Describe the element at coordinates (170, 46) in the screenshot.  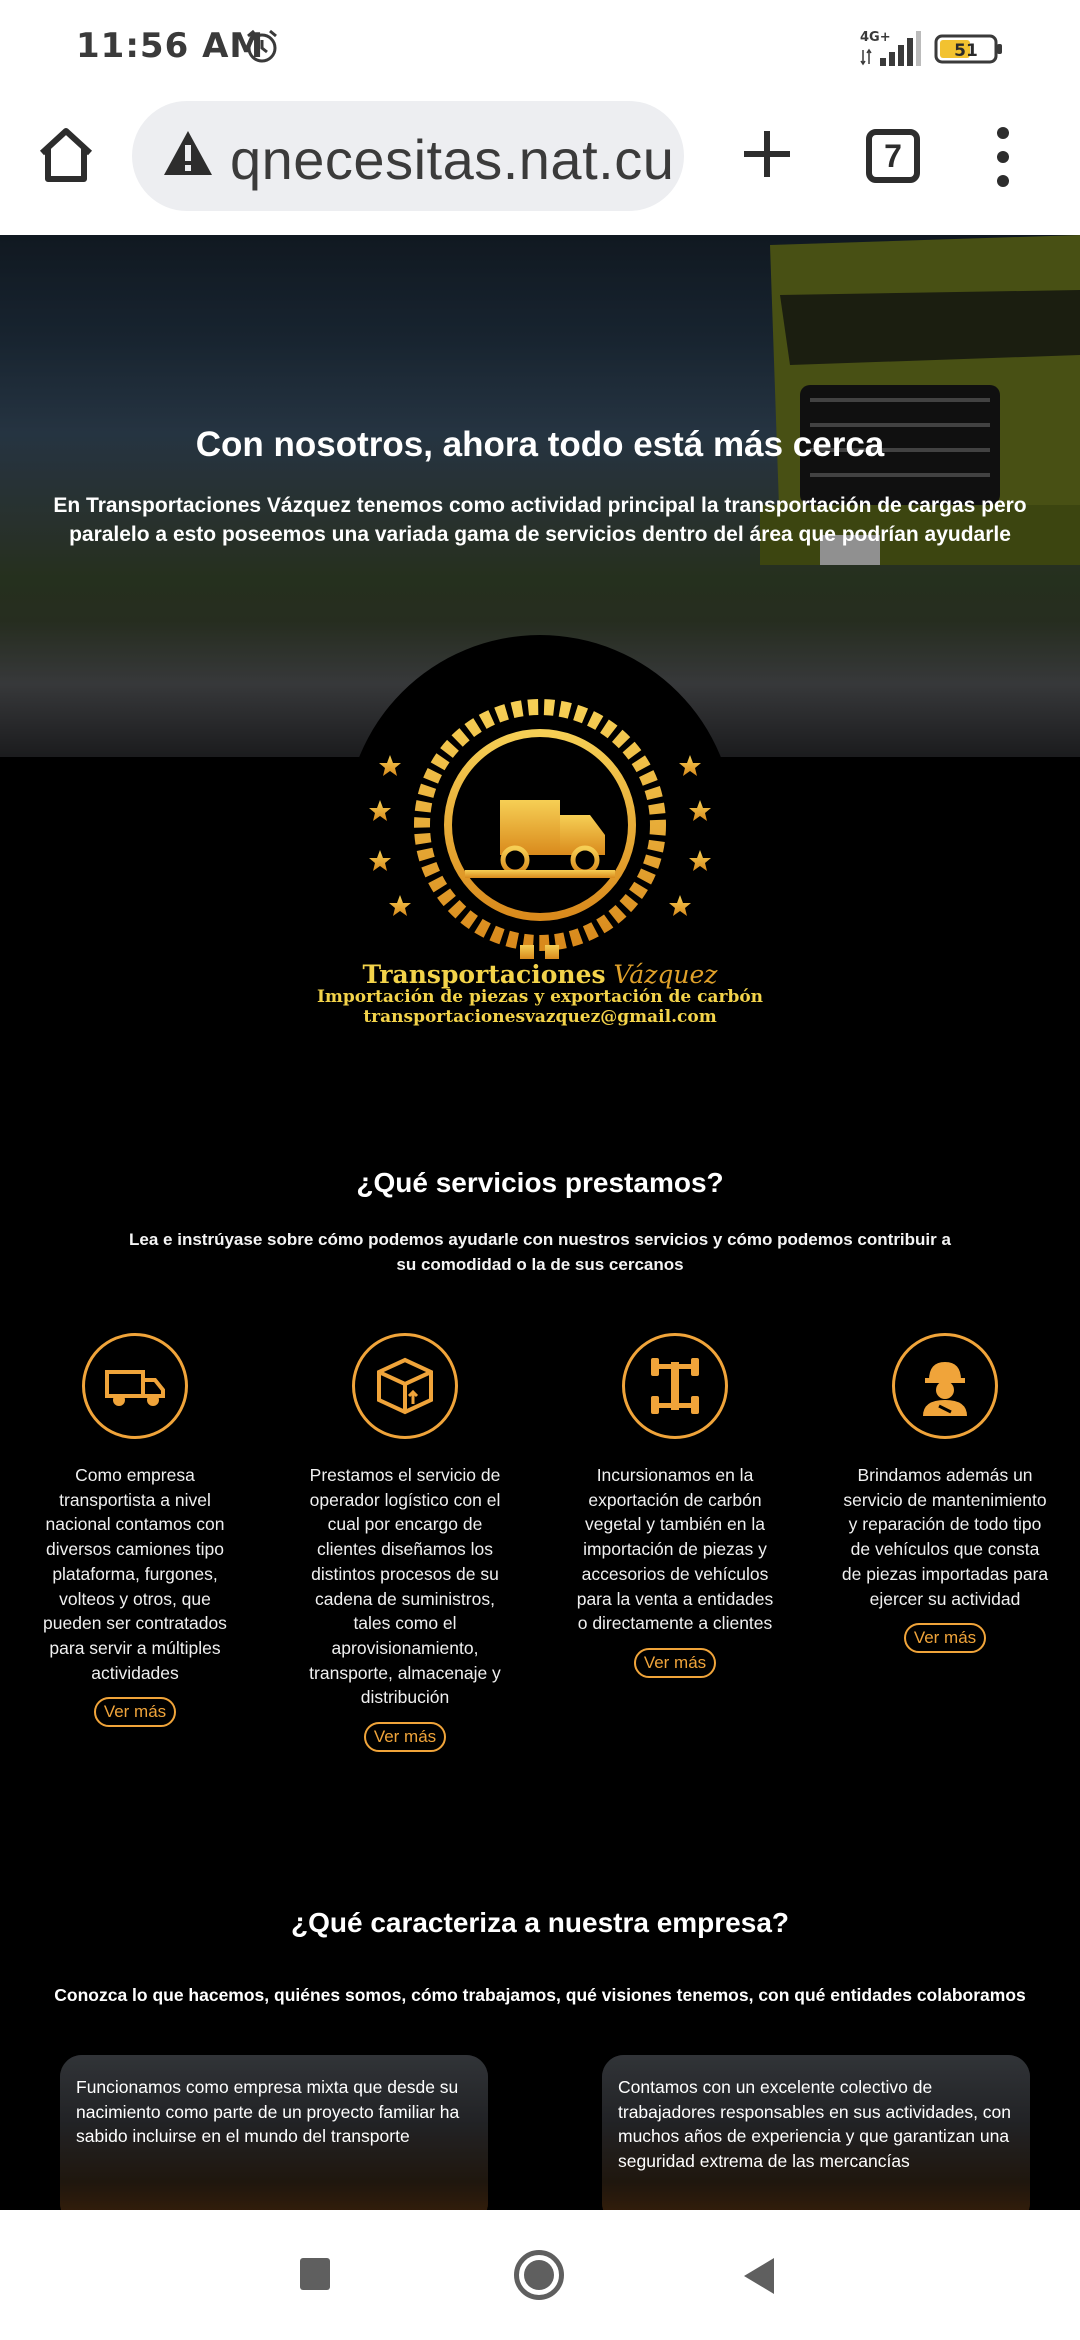
I see `status-time: 11:56 AM` at that location.